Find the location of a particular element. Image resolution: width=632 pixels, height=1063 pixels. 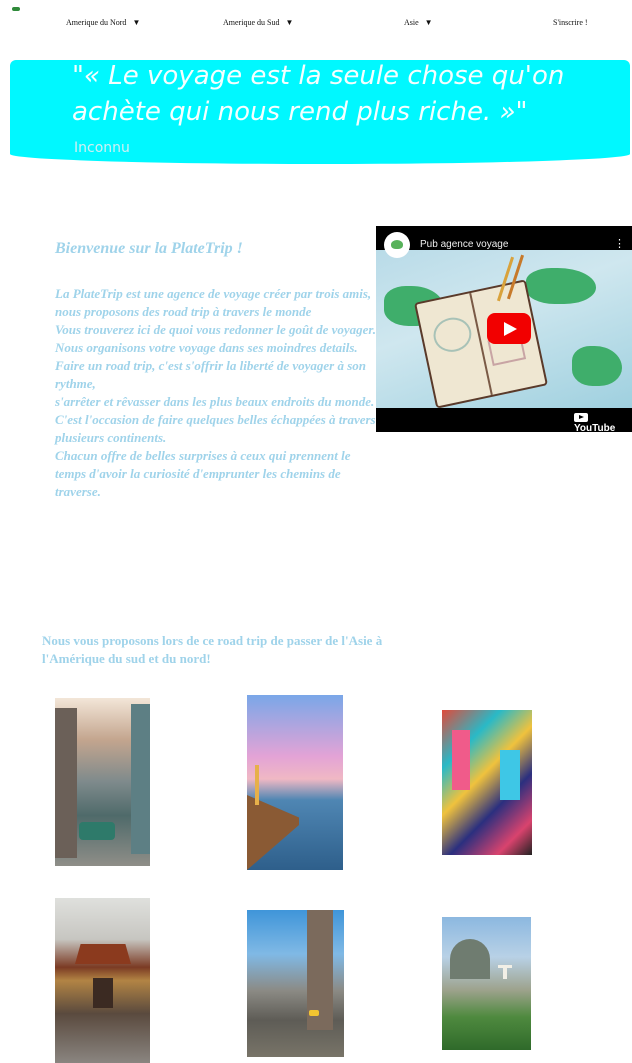

welcome-title: Bienvenue sur la PlateTrip ! is located at coordinates (149, 248).